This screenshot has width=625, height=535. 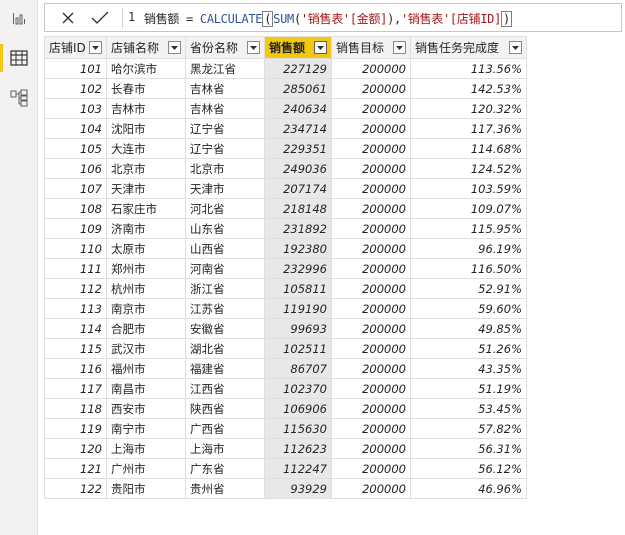 I want to click on commit-button, so click(x=100, y=18).